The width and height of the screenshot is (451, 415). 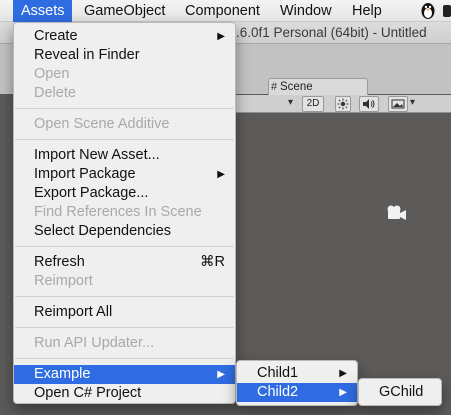 What do you see at coordinates (322, 32) in the screenshot?
I see `window-title: y 5.6.0f1 Personal (64bit) - Untitled` at bounding box center [322, 32].